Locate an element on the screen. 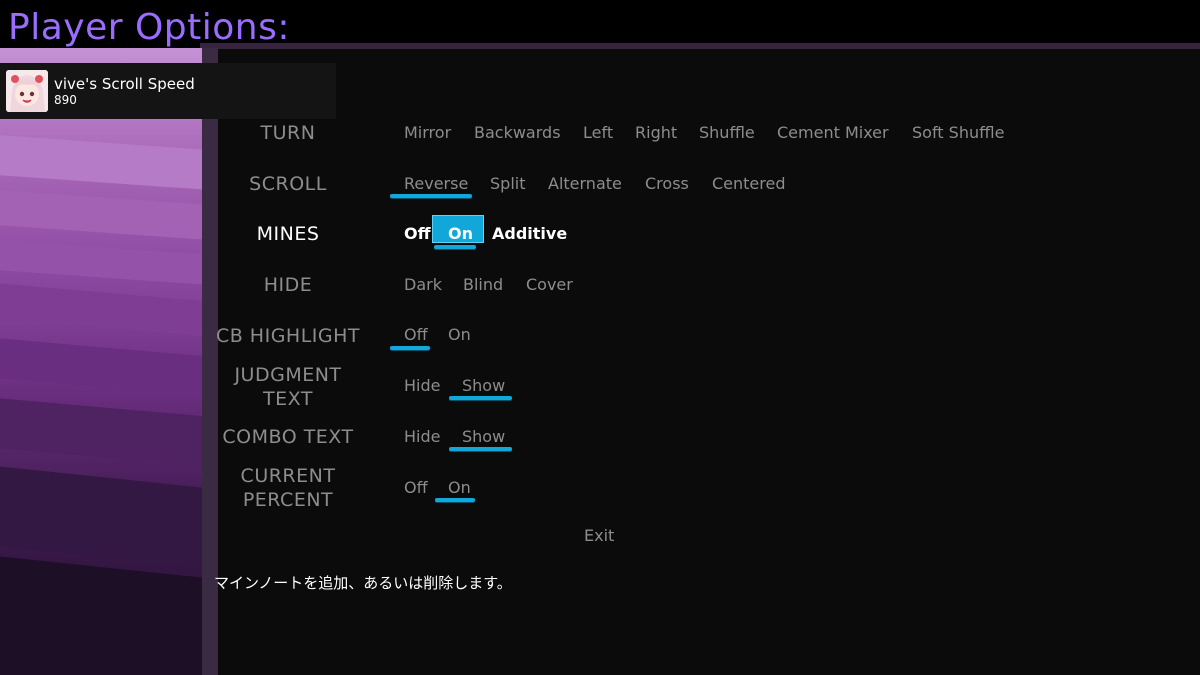 This screenshot has height=675, width=1200. option-cb-on: On is located at coordinates (459, 335).